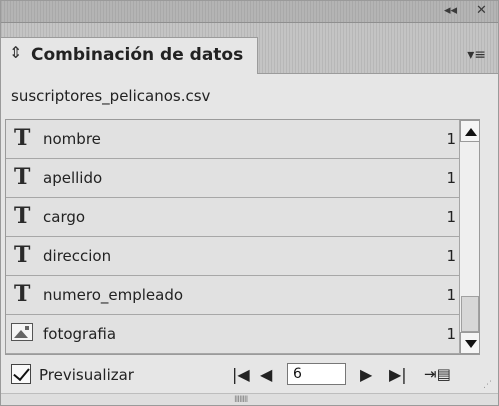  What do you see at coordinates (113, 295) in the screenshot?
I see `field-name: numero_empleado` at bounding box center [113, 295].